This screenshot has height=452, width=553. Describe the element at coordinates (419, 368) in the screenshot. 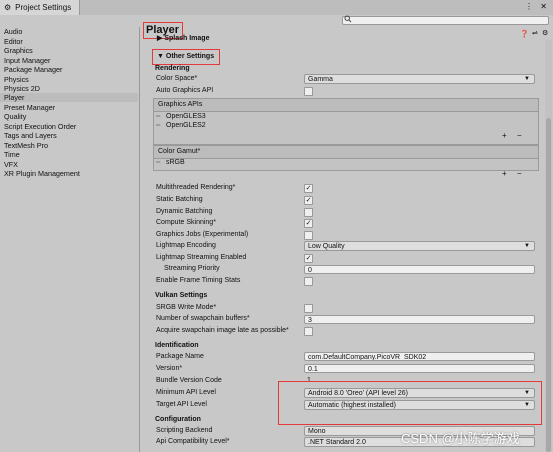

I see `version-field: 0.1` at that location.